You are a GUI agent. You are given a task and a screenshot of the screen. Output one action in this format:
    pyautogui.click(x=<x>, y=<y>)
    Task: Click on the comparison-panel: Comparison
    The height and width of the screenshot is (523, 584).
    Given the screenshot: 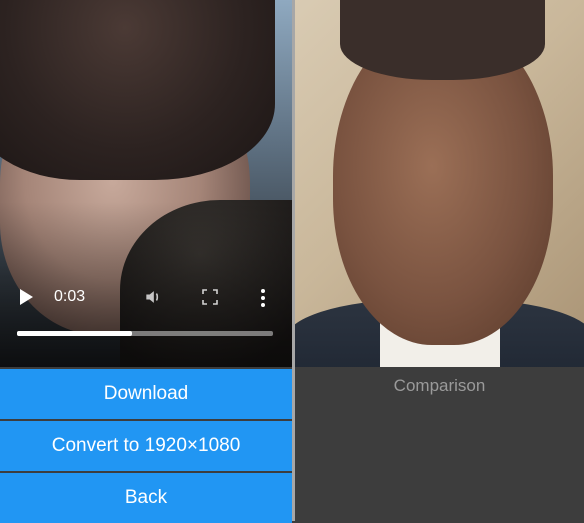 What is the action you would take?
    pyautogui.click(x=439, y=444)
    